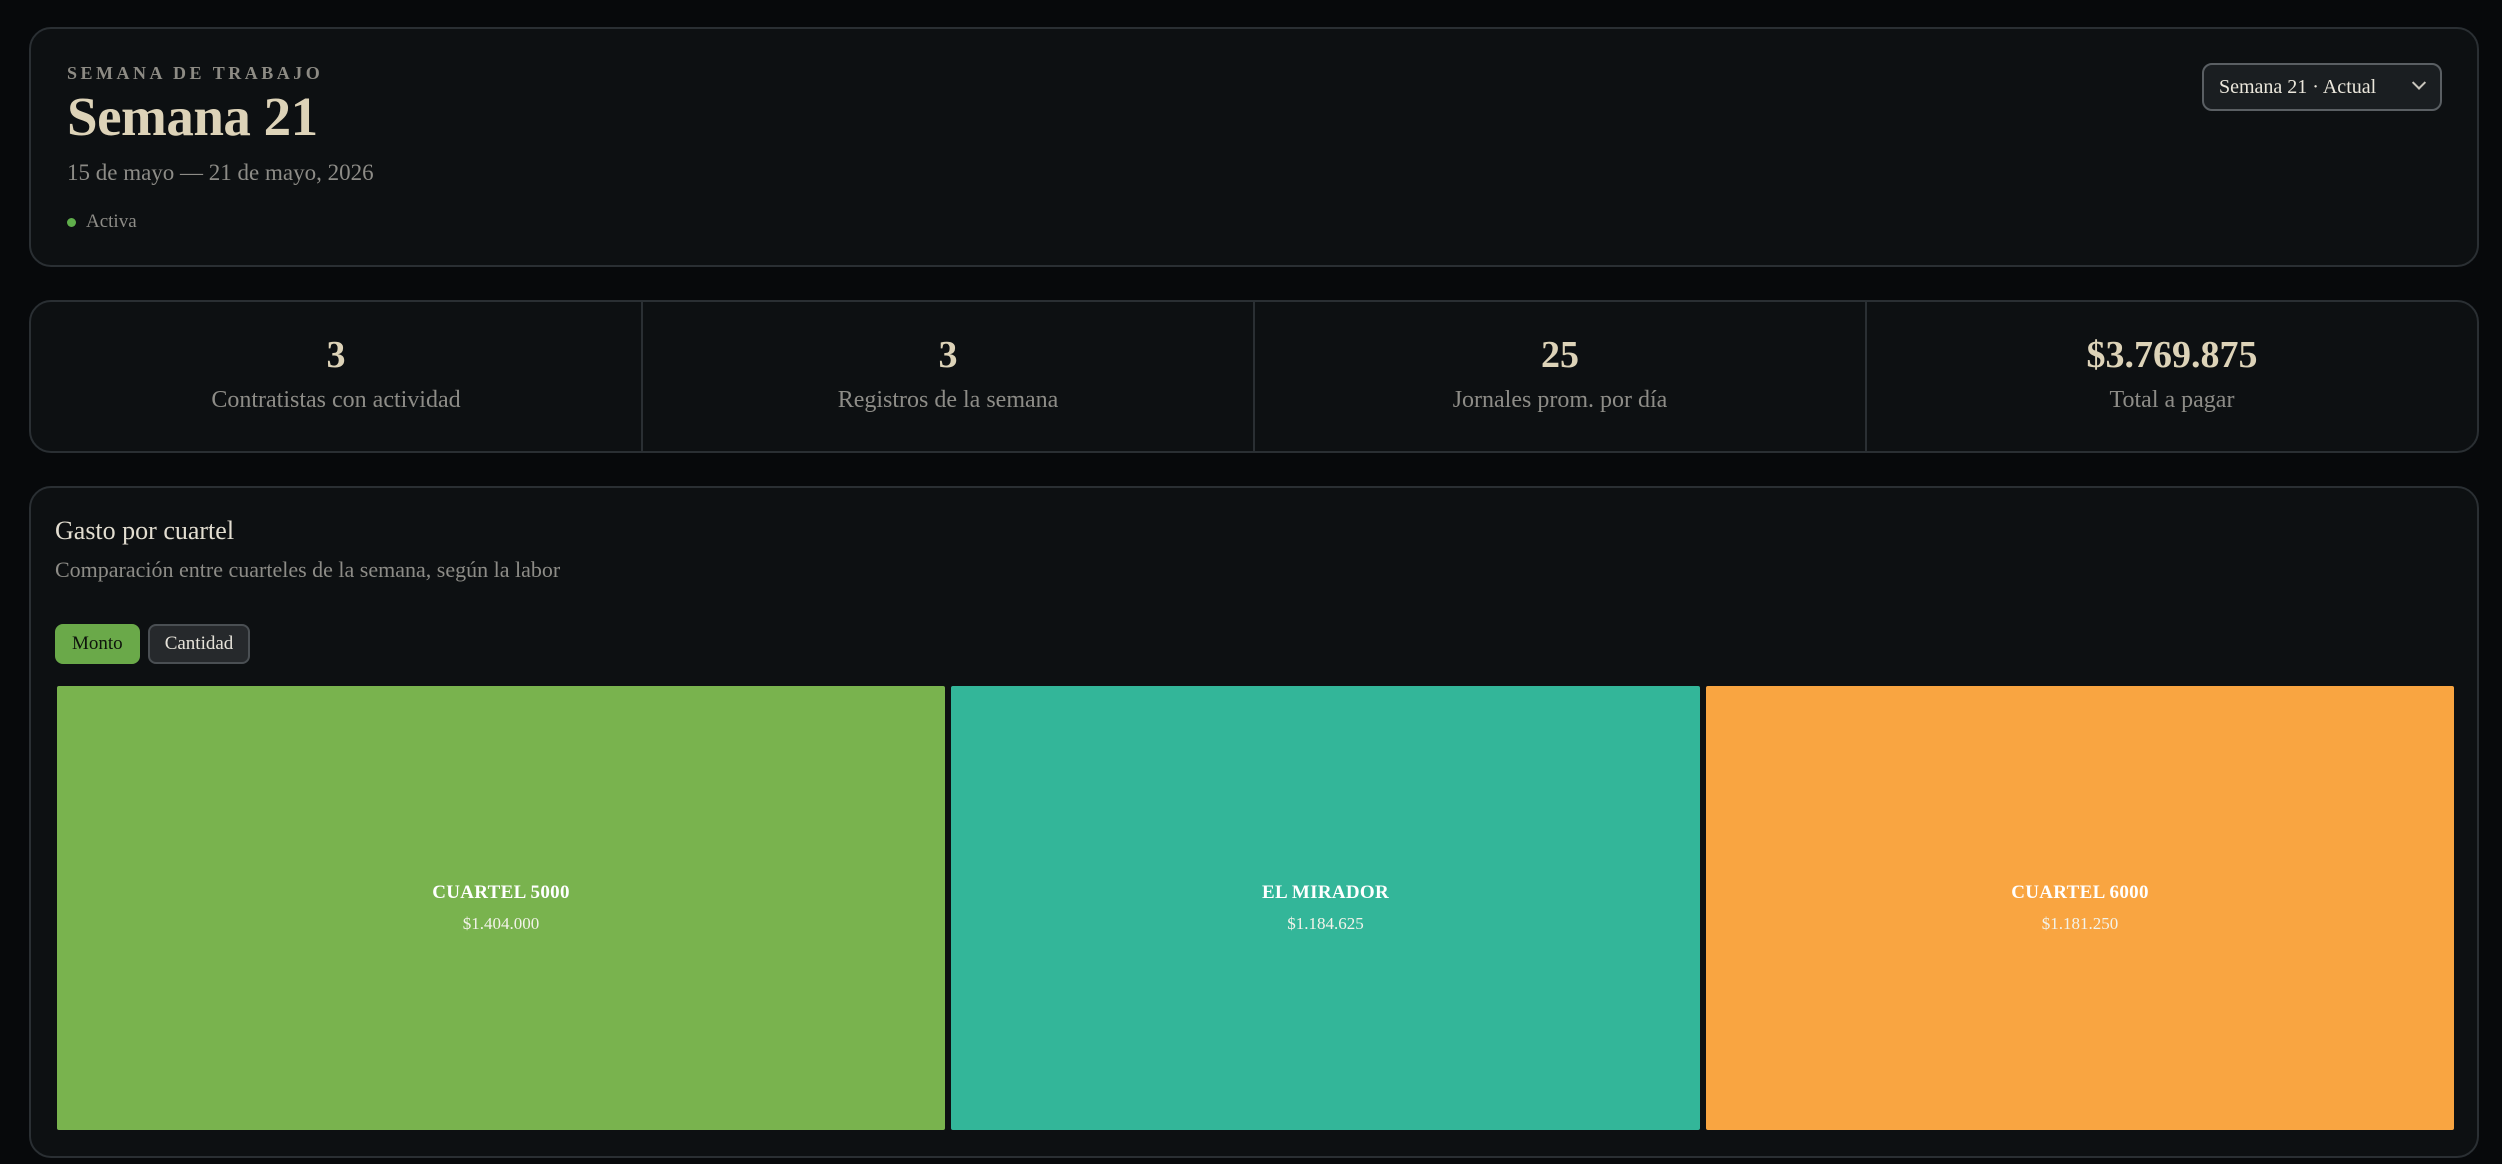  Describe the element at coordinates (2080, 923) in the screenshot. I see `tile-value-label: $1.181.250` at that location.